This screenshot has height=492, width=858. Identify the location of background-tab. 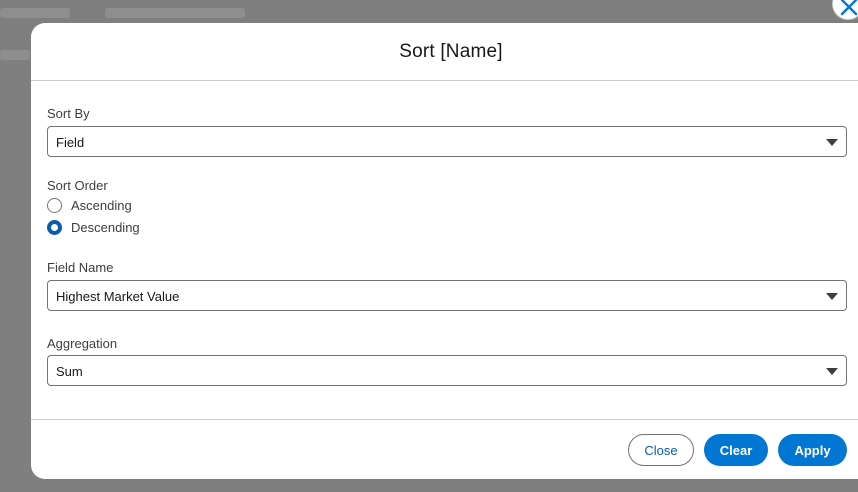
(175, 13).